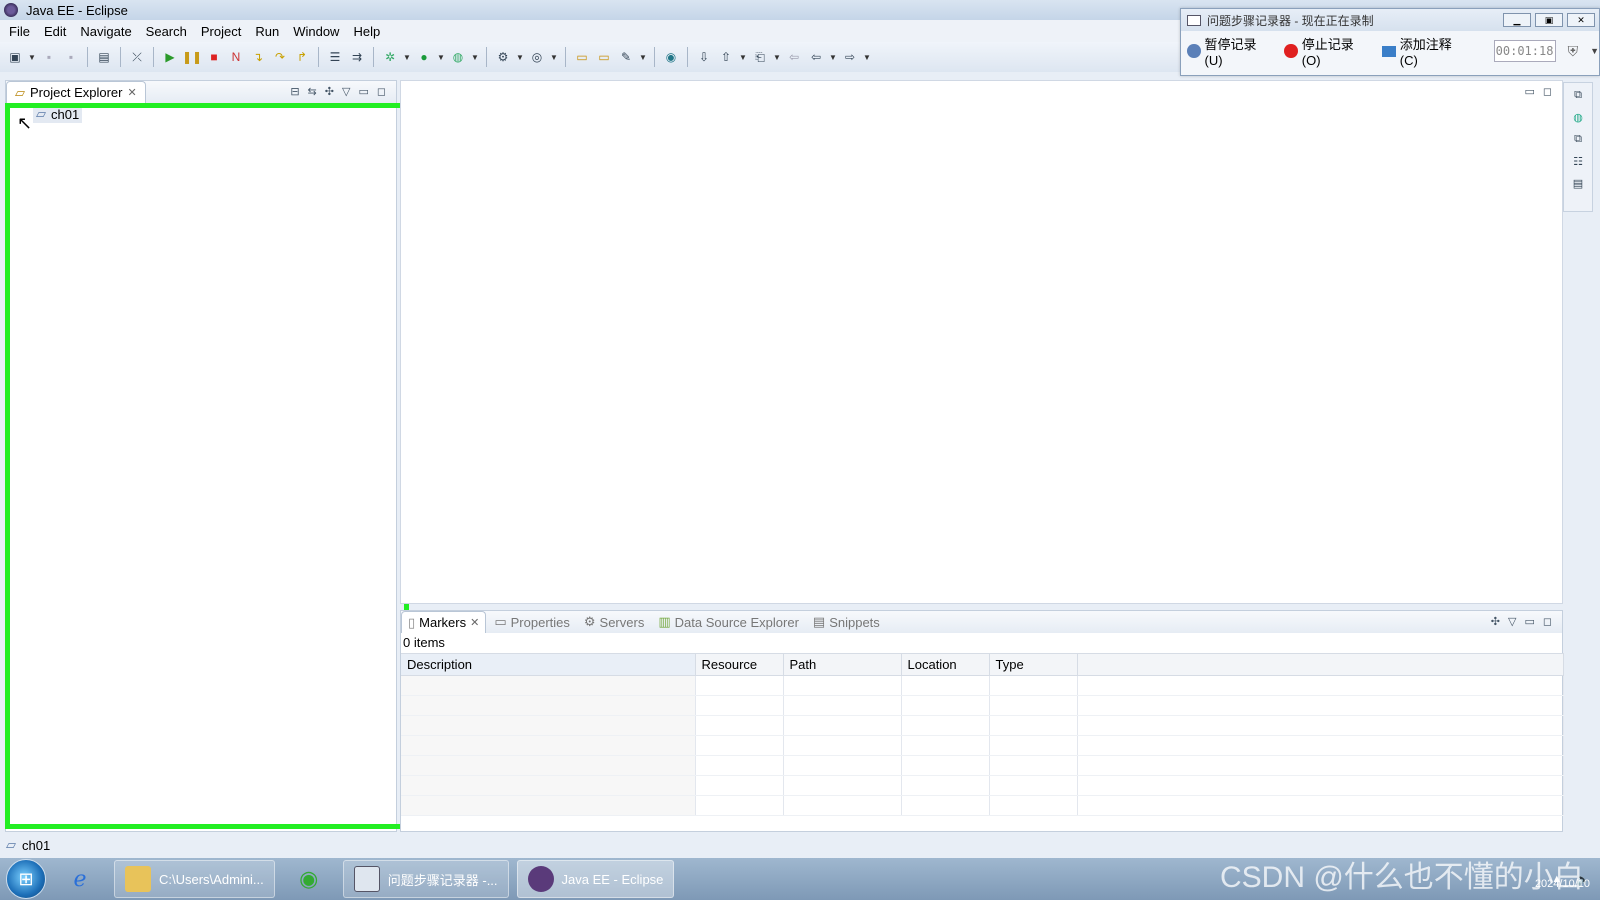 The image size is (1600, 900). I want to click on column-header-description: Description, so click(548, 664).